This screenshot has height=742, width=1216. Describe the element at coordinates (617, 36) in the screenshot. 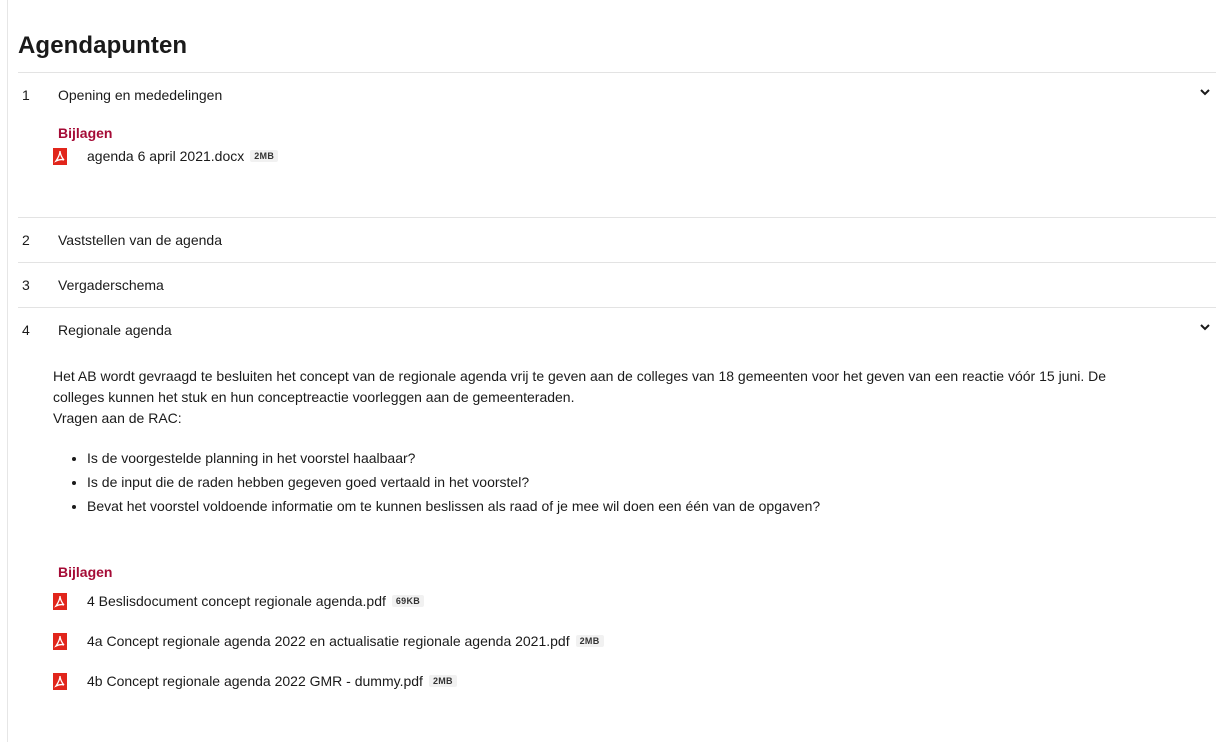

I see `page-title: Agendapunten` at that location.